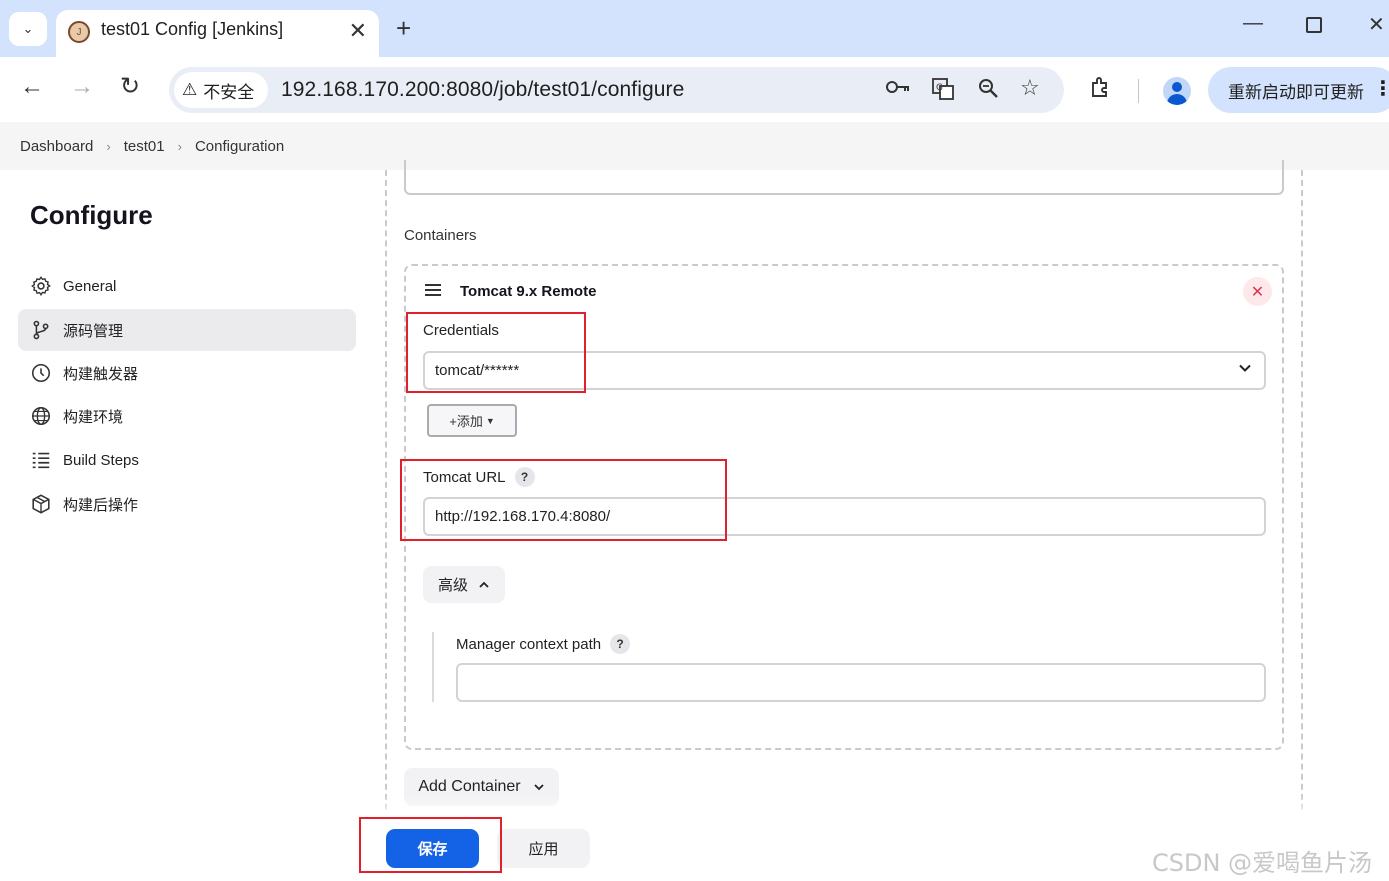 The width and height of the screenshot is (1389, 881). I want to click on annotation-box-save, so click(430, 845).